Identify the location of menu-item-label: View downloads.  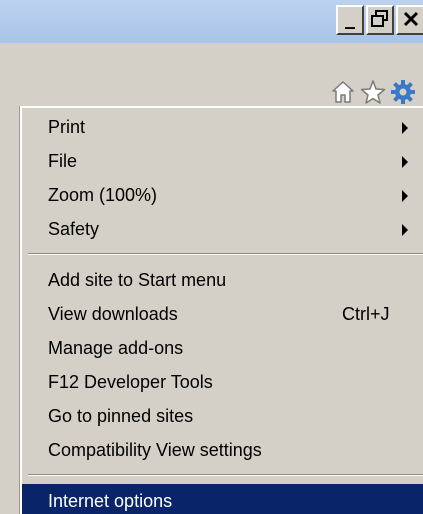
(113, 314).